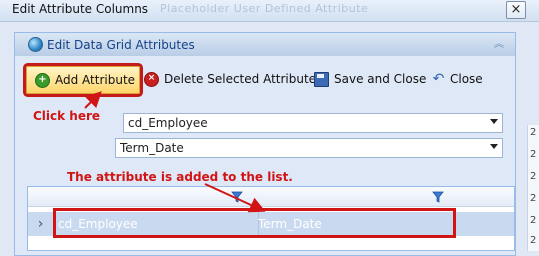 This screenshot has width=539, height=256. Describe the element at coordinates (121, 45) in the screenshot. I see `dialog-title: Edit Data Grid Attributes` at that location.